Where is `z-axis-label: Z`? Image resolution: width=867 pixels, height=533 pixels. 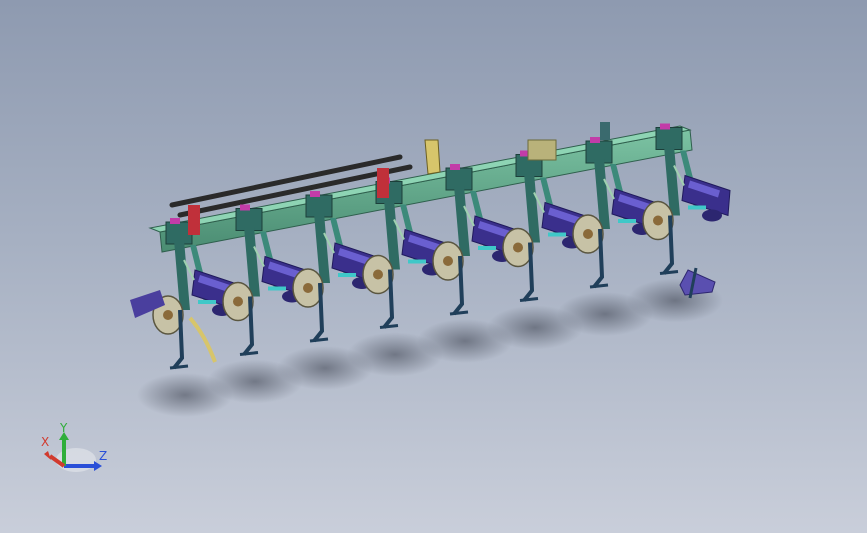 z-axis-label: Z is located at coordinates (103, 456).